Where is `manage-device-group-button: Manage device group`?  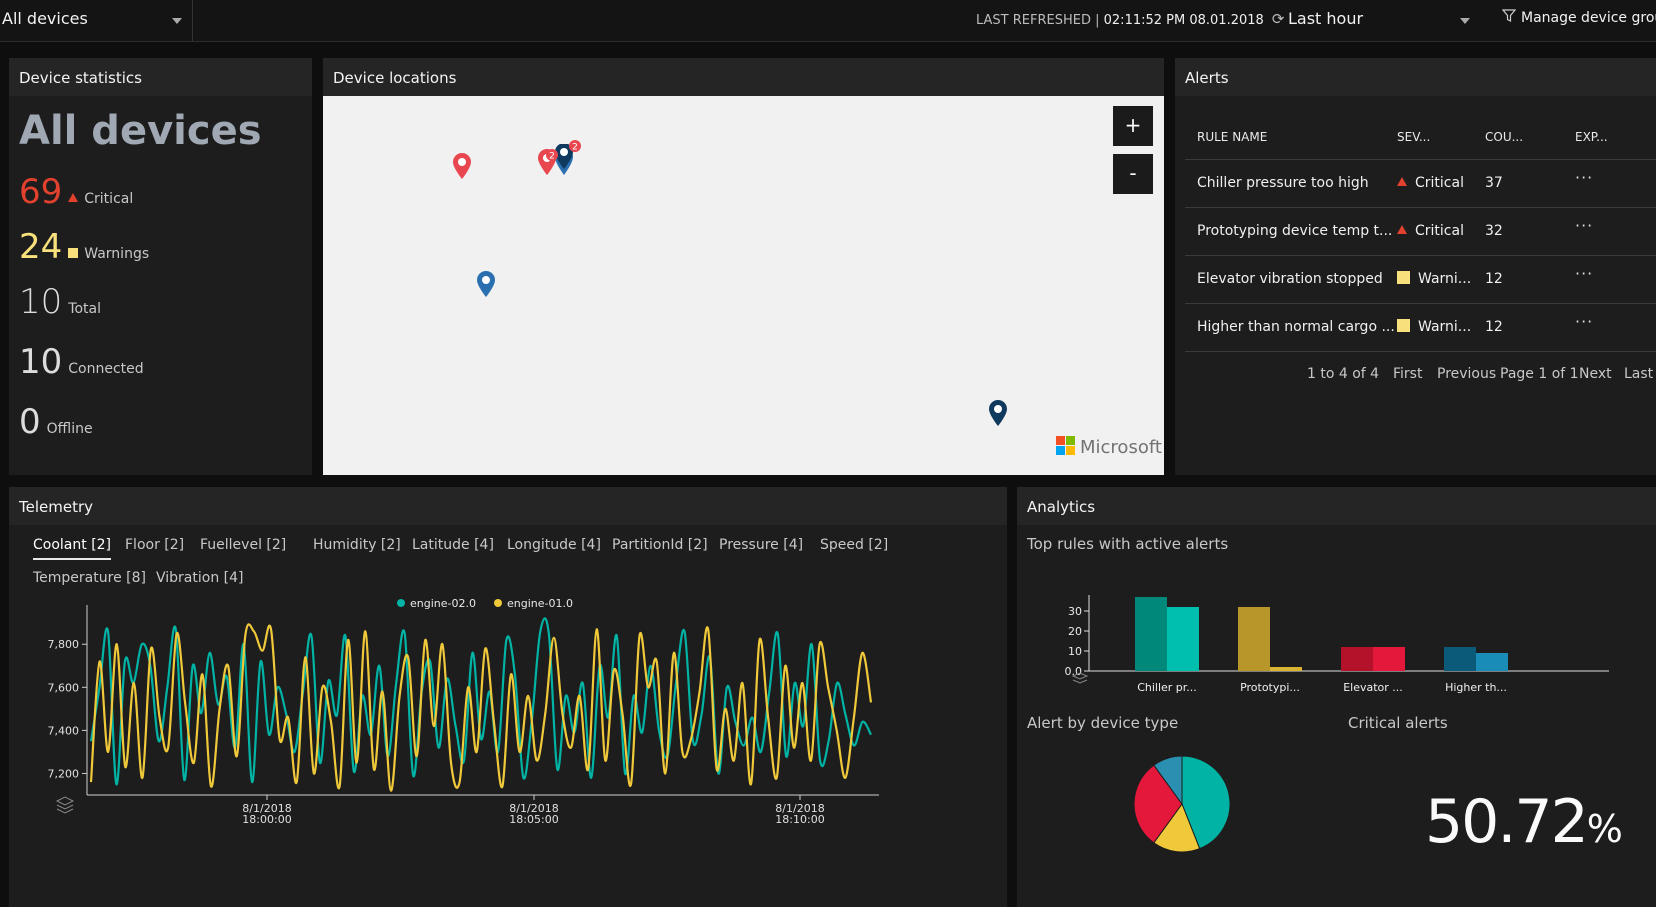 manage-device-group-button: Manage device group is located at coordinates (1578, 17).